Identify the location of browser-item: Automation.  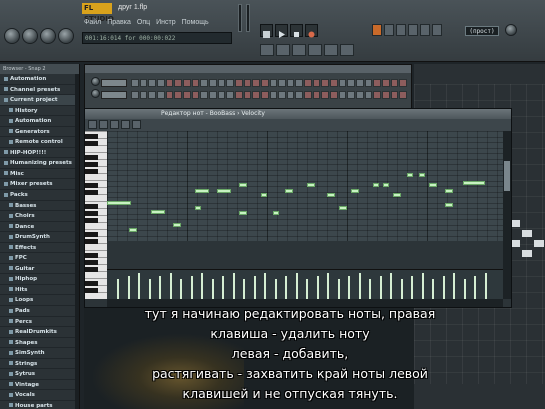
(39, 79).